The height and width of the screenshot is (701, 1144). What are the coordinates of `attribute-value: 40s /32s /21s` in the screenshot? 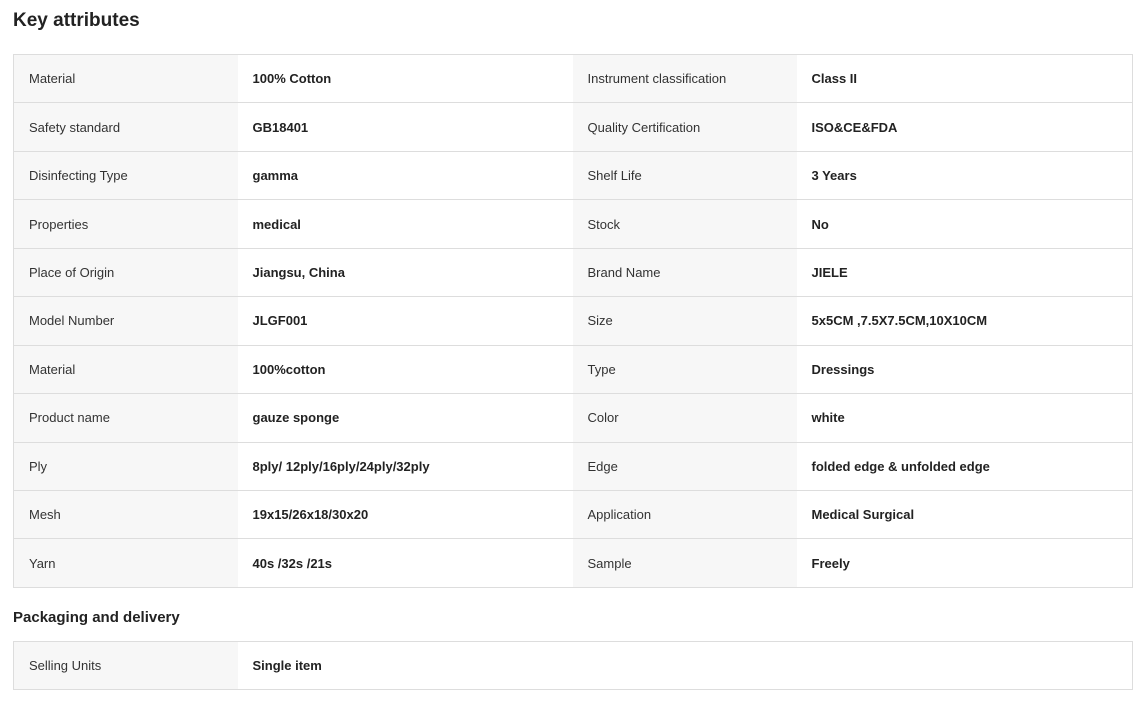 It's located at (405, 563).